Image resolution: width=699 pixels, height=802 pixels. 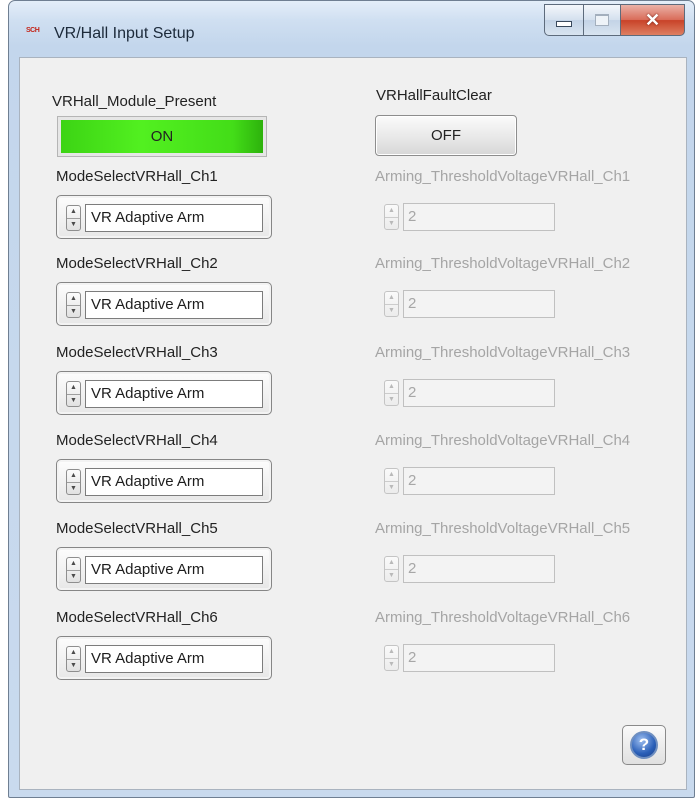 I want to click on mode-stepper-ch3: ▲ ▼, so click(x=73, y=394).